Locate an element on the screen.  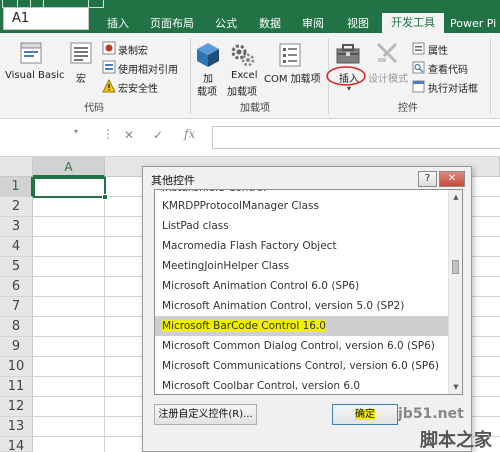
tab-view: 视图 is located at coordinates (358, 23).